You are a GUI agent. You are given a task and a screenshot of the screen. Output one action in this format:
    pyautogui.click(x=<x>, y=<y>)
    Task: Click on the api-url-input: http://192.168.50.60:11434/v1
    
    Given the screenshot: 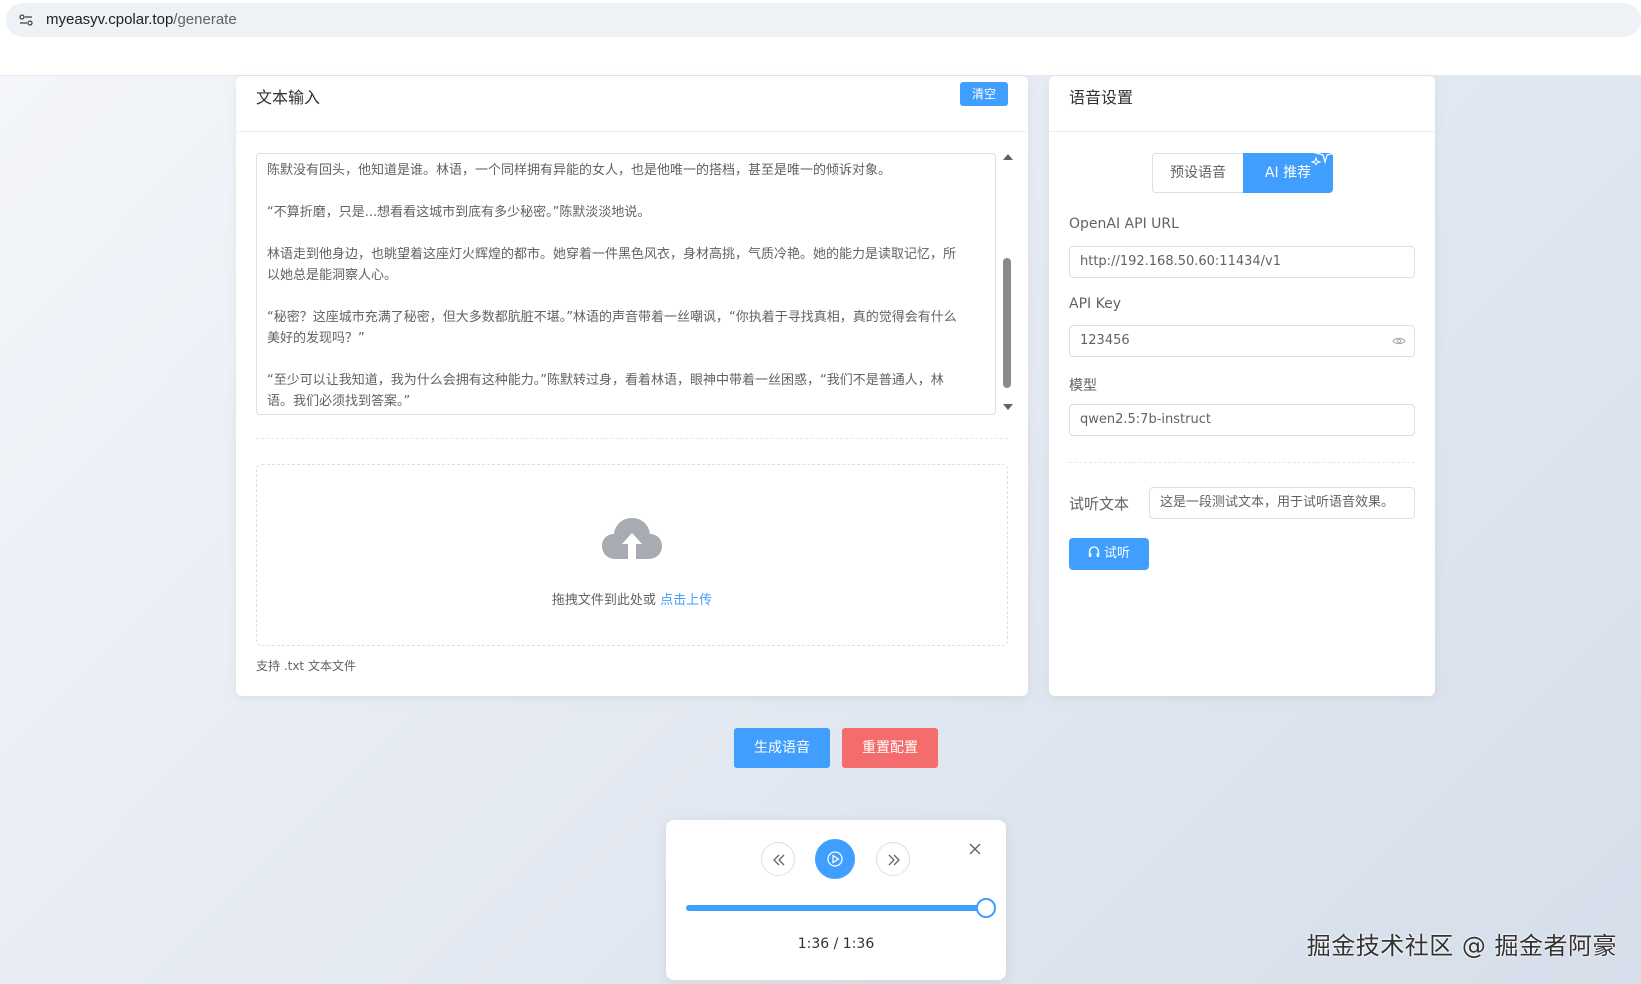 What is the action you would take?
    pyautogui.click(x=1242, y=262)
    